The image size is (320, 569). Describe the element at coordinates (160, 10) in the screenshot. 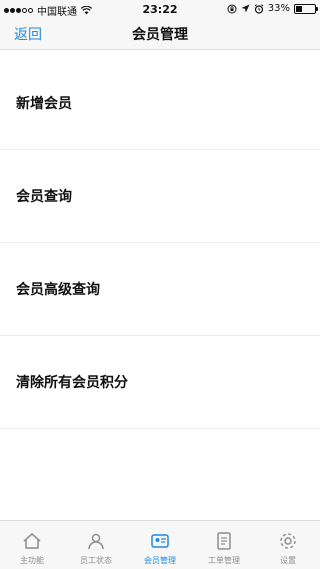

I see `status-bar: 中国联通 23:22 33%` at that location.